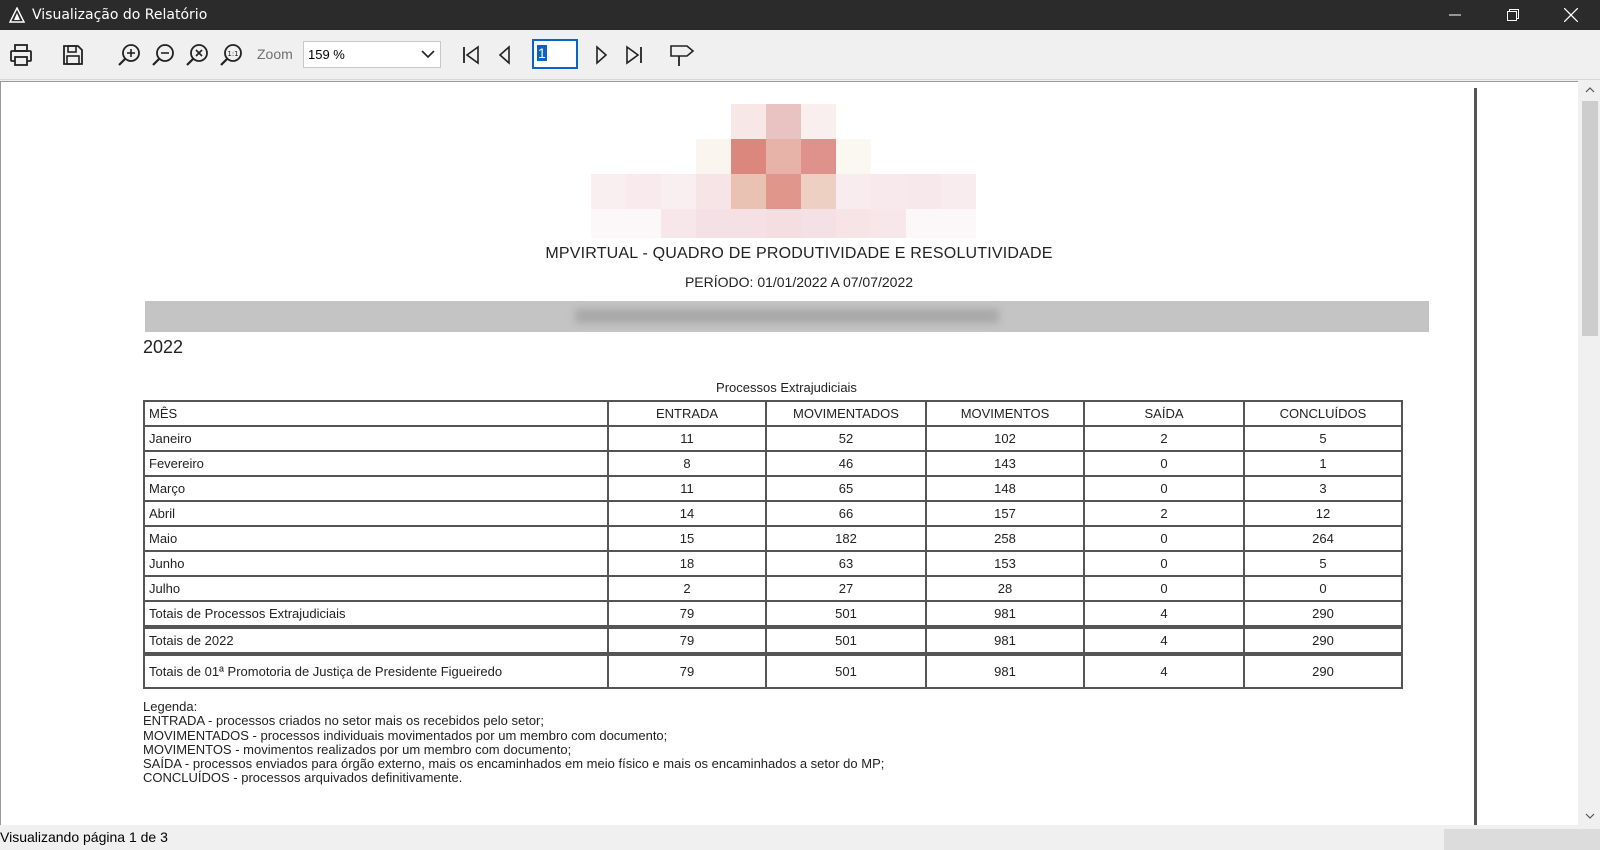  What do you see at coordinates (376, 538) in the screenshot?
I see `table-cell: Maio` at bounding box center [376, 538].